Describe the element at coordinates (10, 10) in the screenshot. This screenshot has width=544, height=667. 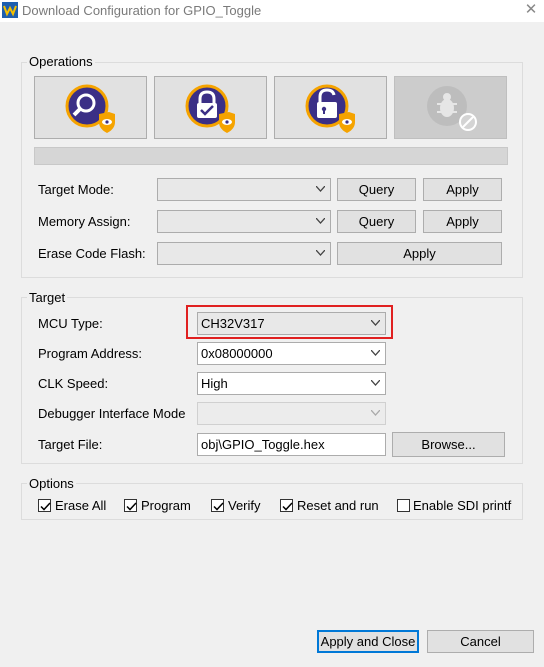
I see `wch-logo-icon` at that location.